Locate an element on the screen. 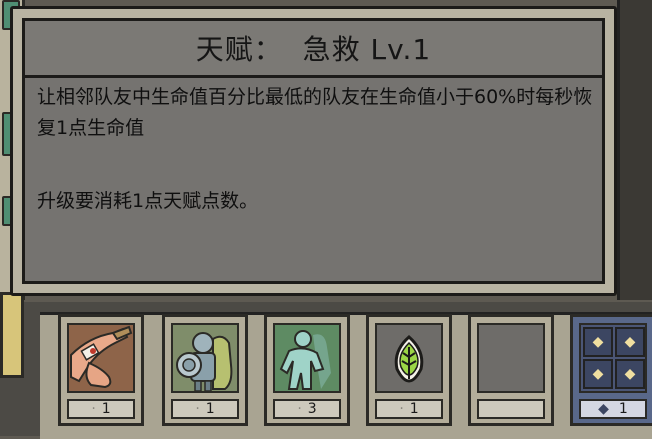  right-panel-edge is located at coordinates (634, 150).